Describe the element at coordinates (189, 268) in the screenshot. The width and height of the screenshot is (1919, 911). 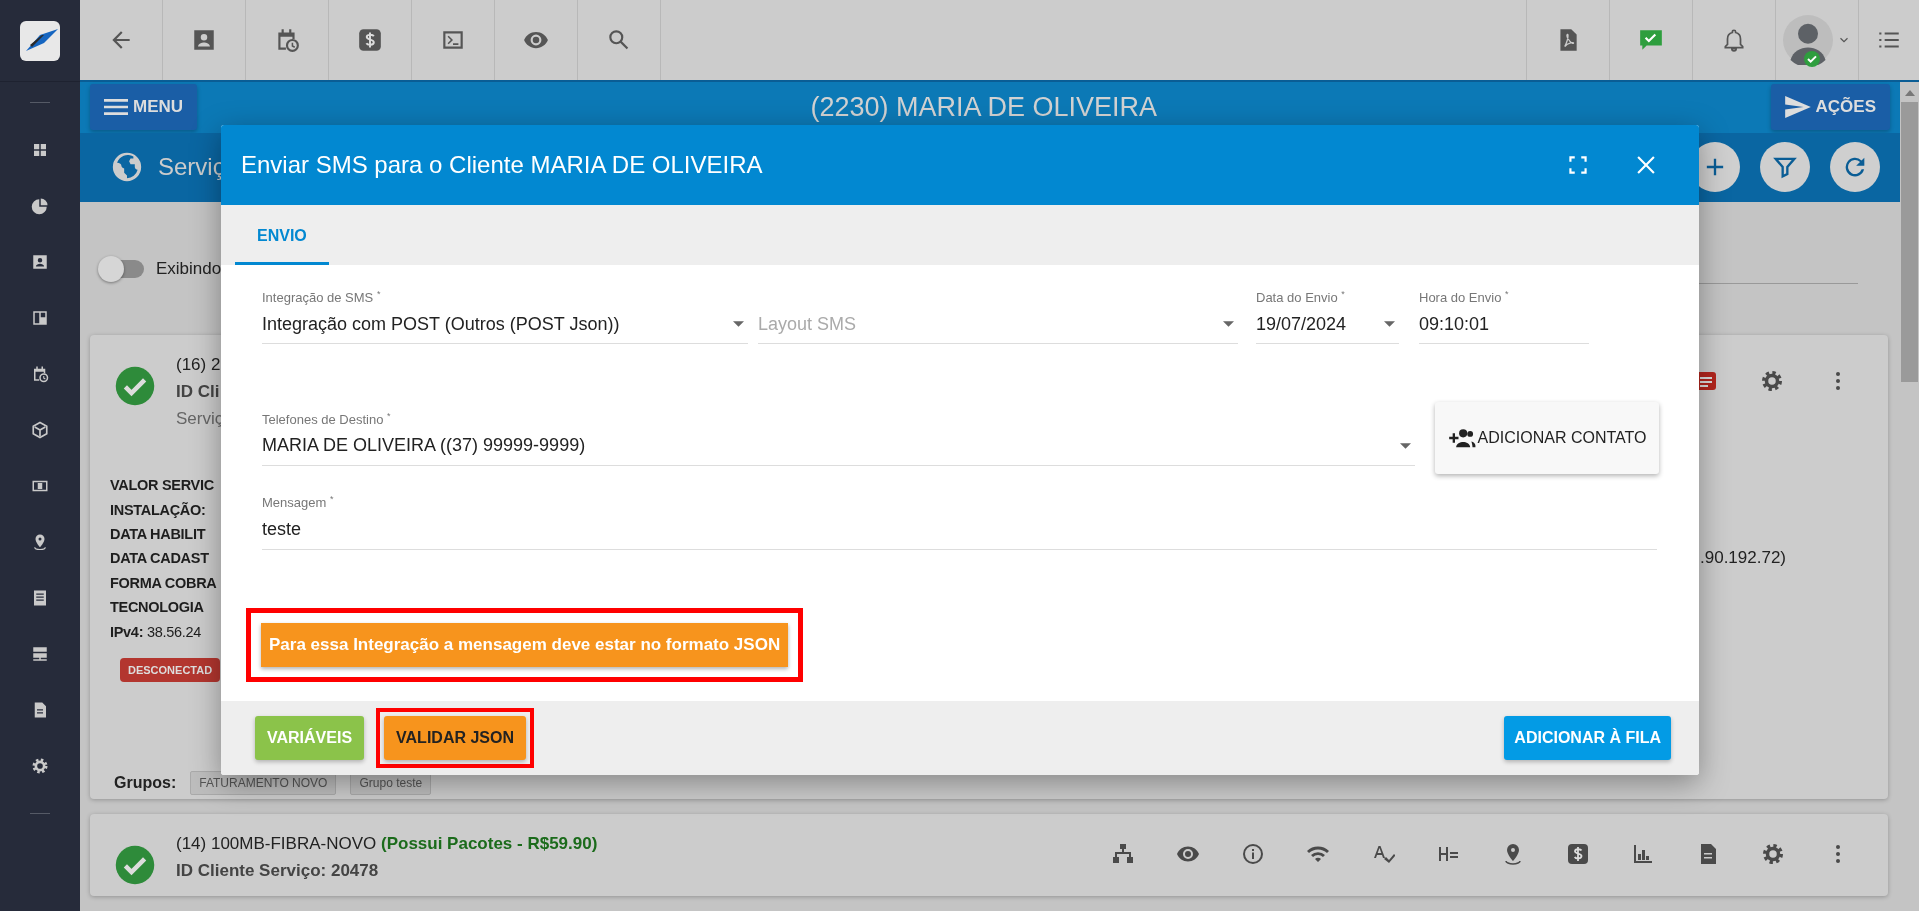
I see `toggle-label: Exibindo` at that location.